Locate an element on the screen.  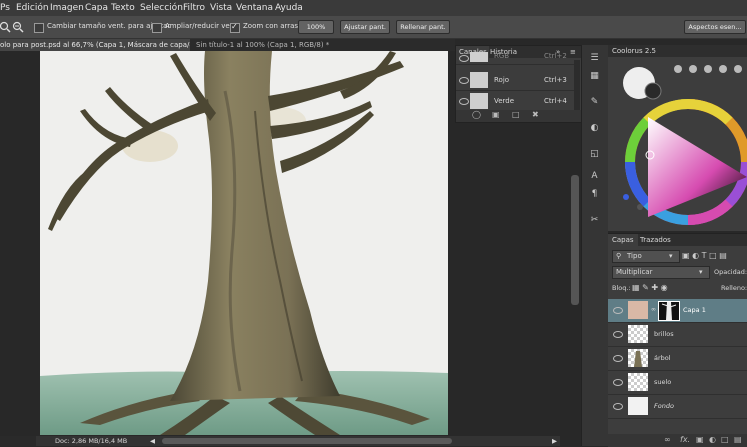
load-selection-icon: ◯ is located at coordinates (476, 114).